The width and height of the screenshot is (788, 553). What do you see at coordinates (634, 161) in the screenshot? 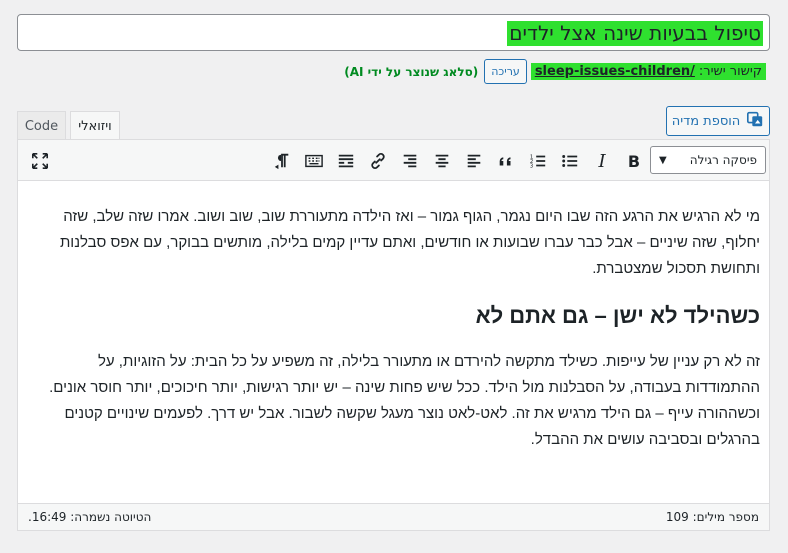
I see `bold-icon: B` at bounding box center [634, 161].